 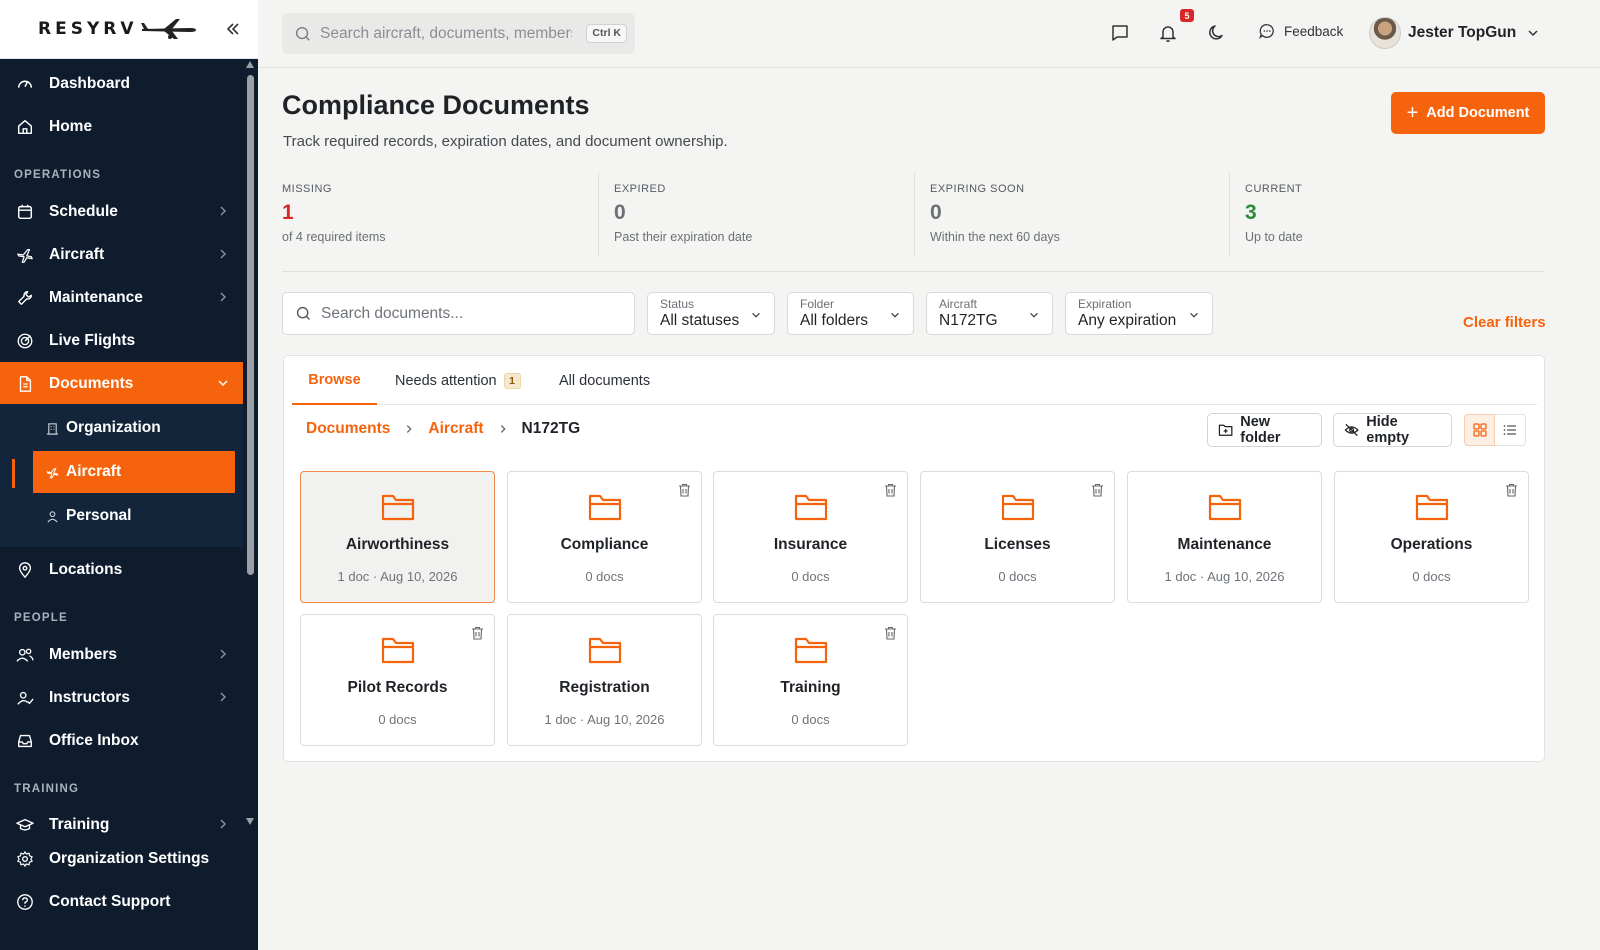 I want to click on clear-filters-link: Clear filters, so click(x=1504, y=322).